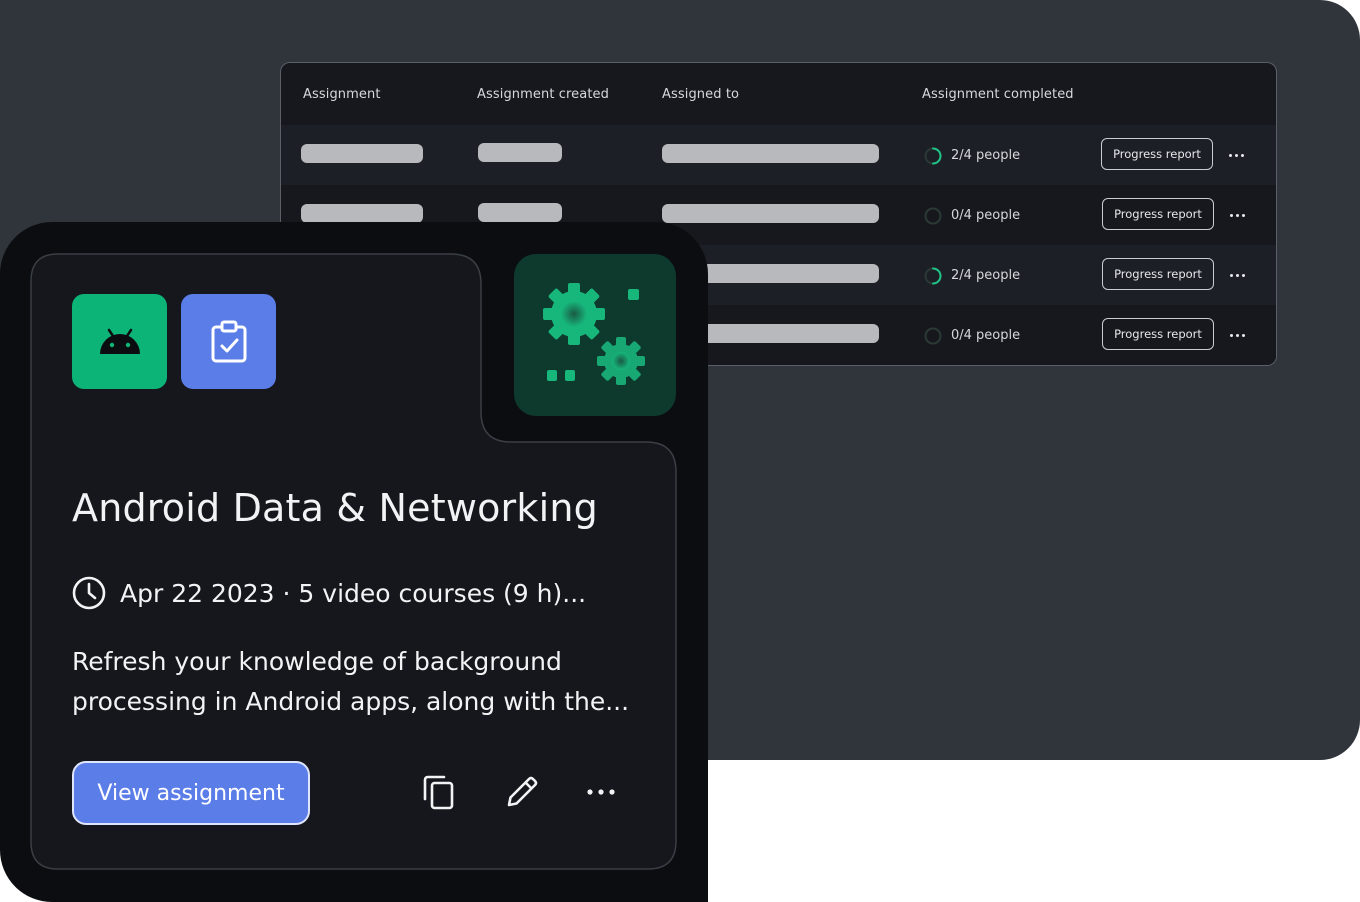  Describe the element at coordinates (335, 508) in the screenshot. I see `card-title: Android Data & Networking` at that location.